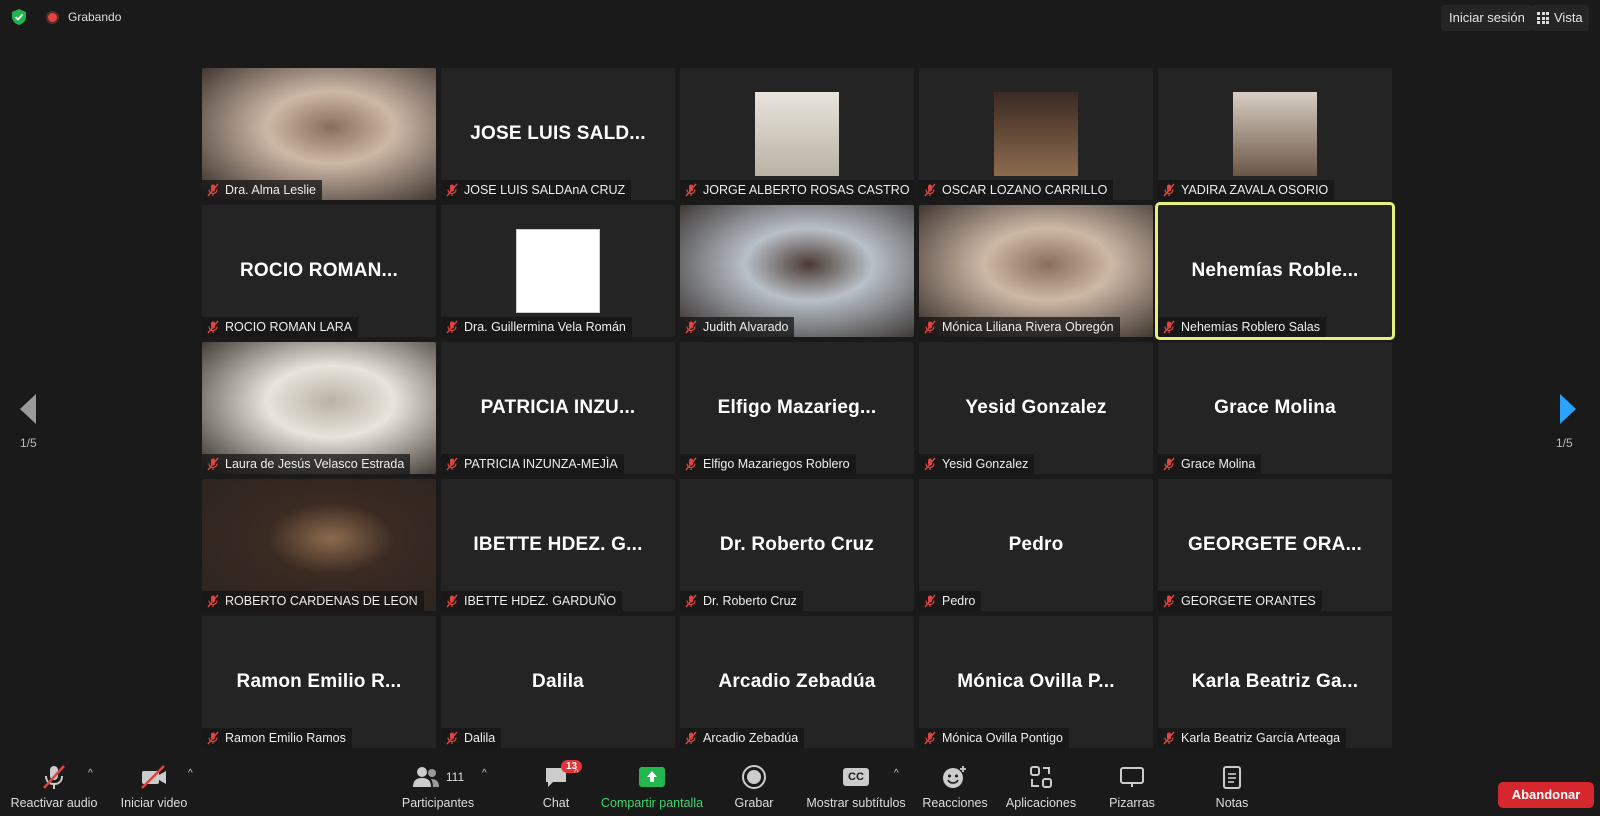  I want to click on participant-tile: YADIRA ZAVALA OSORIO, so click(1275, 134).